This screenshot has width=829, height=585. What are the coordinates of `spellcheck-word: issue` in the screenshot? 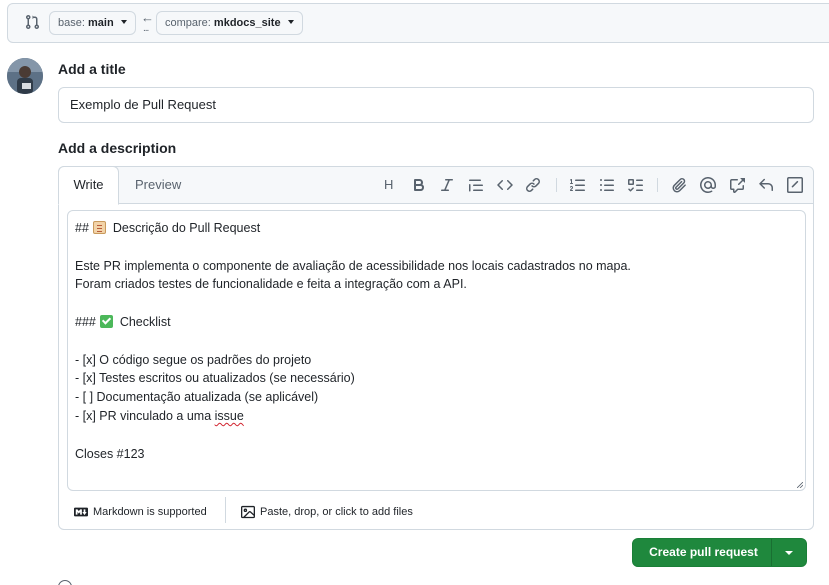 It's located at (229, 415).